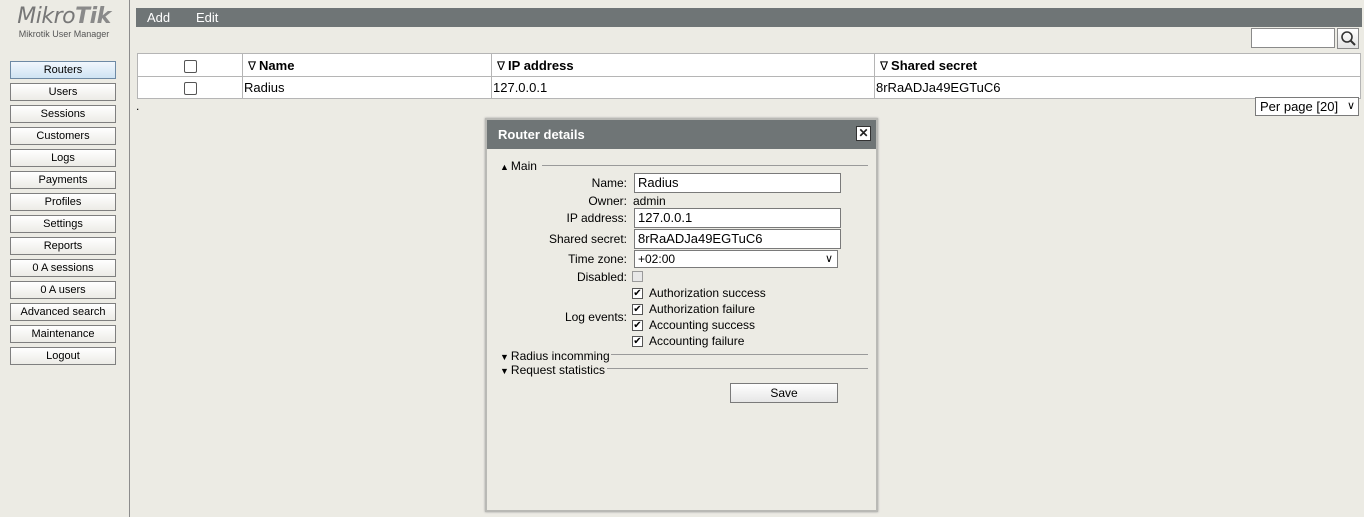  What do you see at coordinates (541, 65) in the screenshot?
I see `column-label-ip: IP address` at bounding box center [541, 65].